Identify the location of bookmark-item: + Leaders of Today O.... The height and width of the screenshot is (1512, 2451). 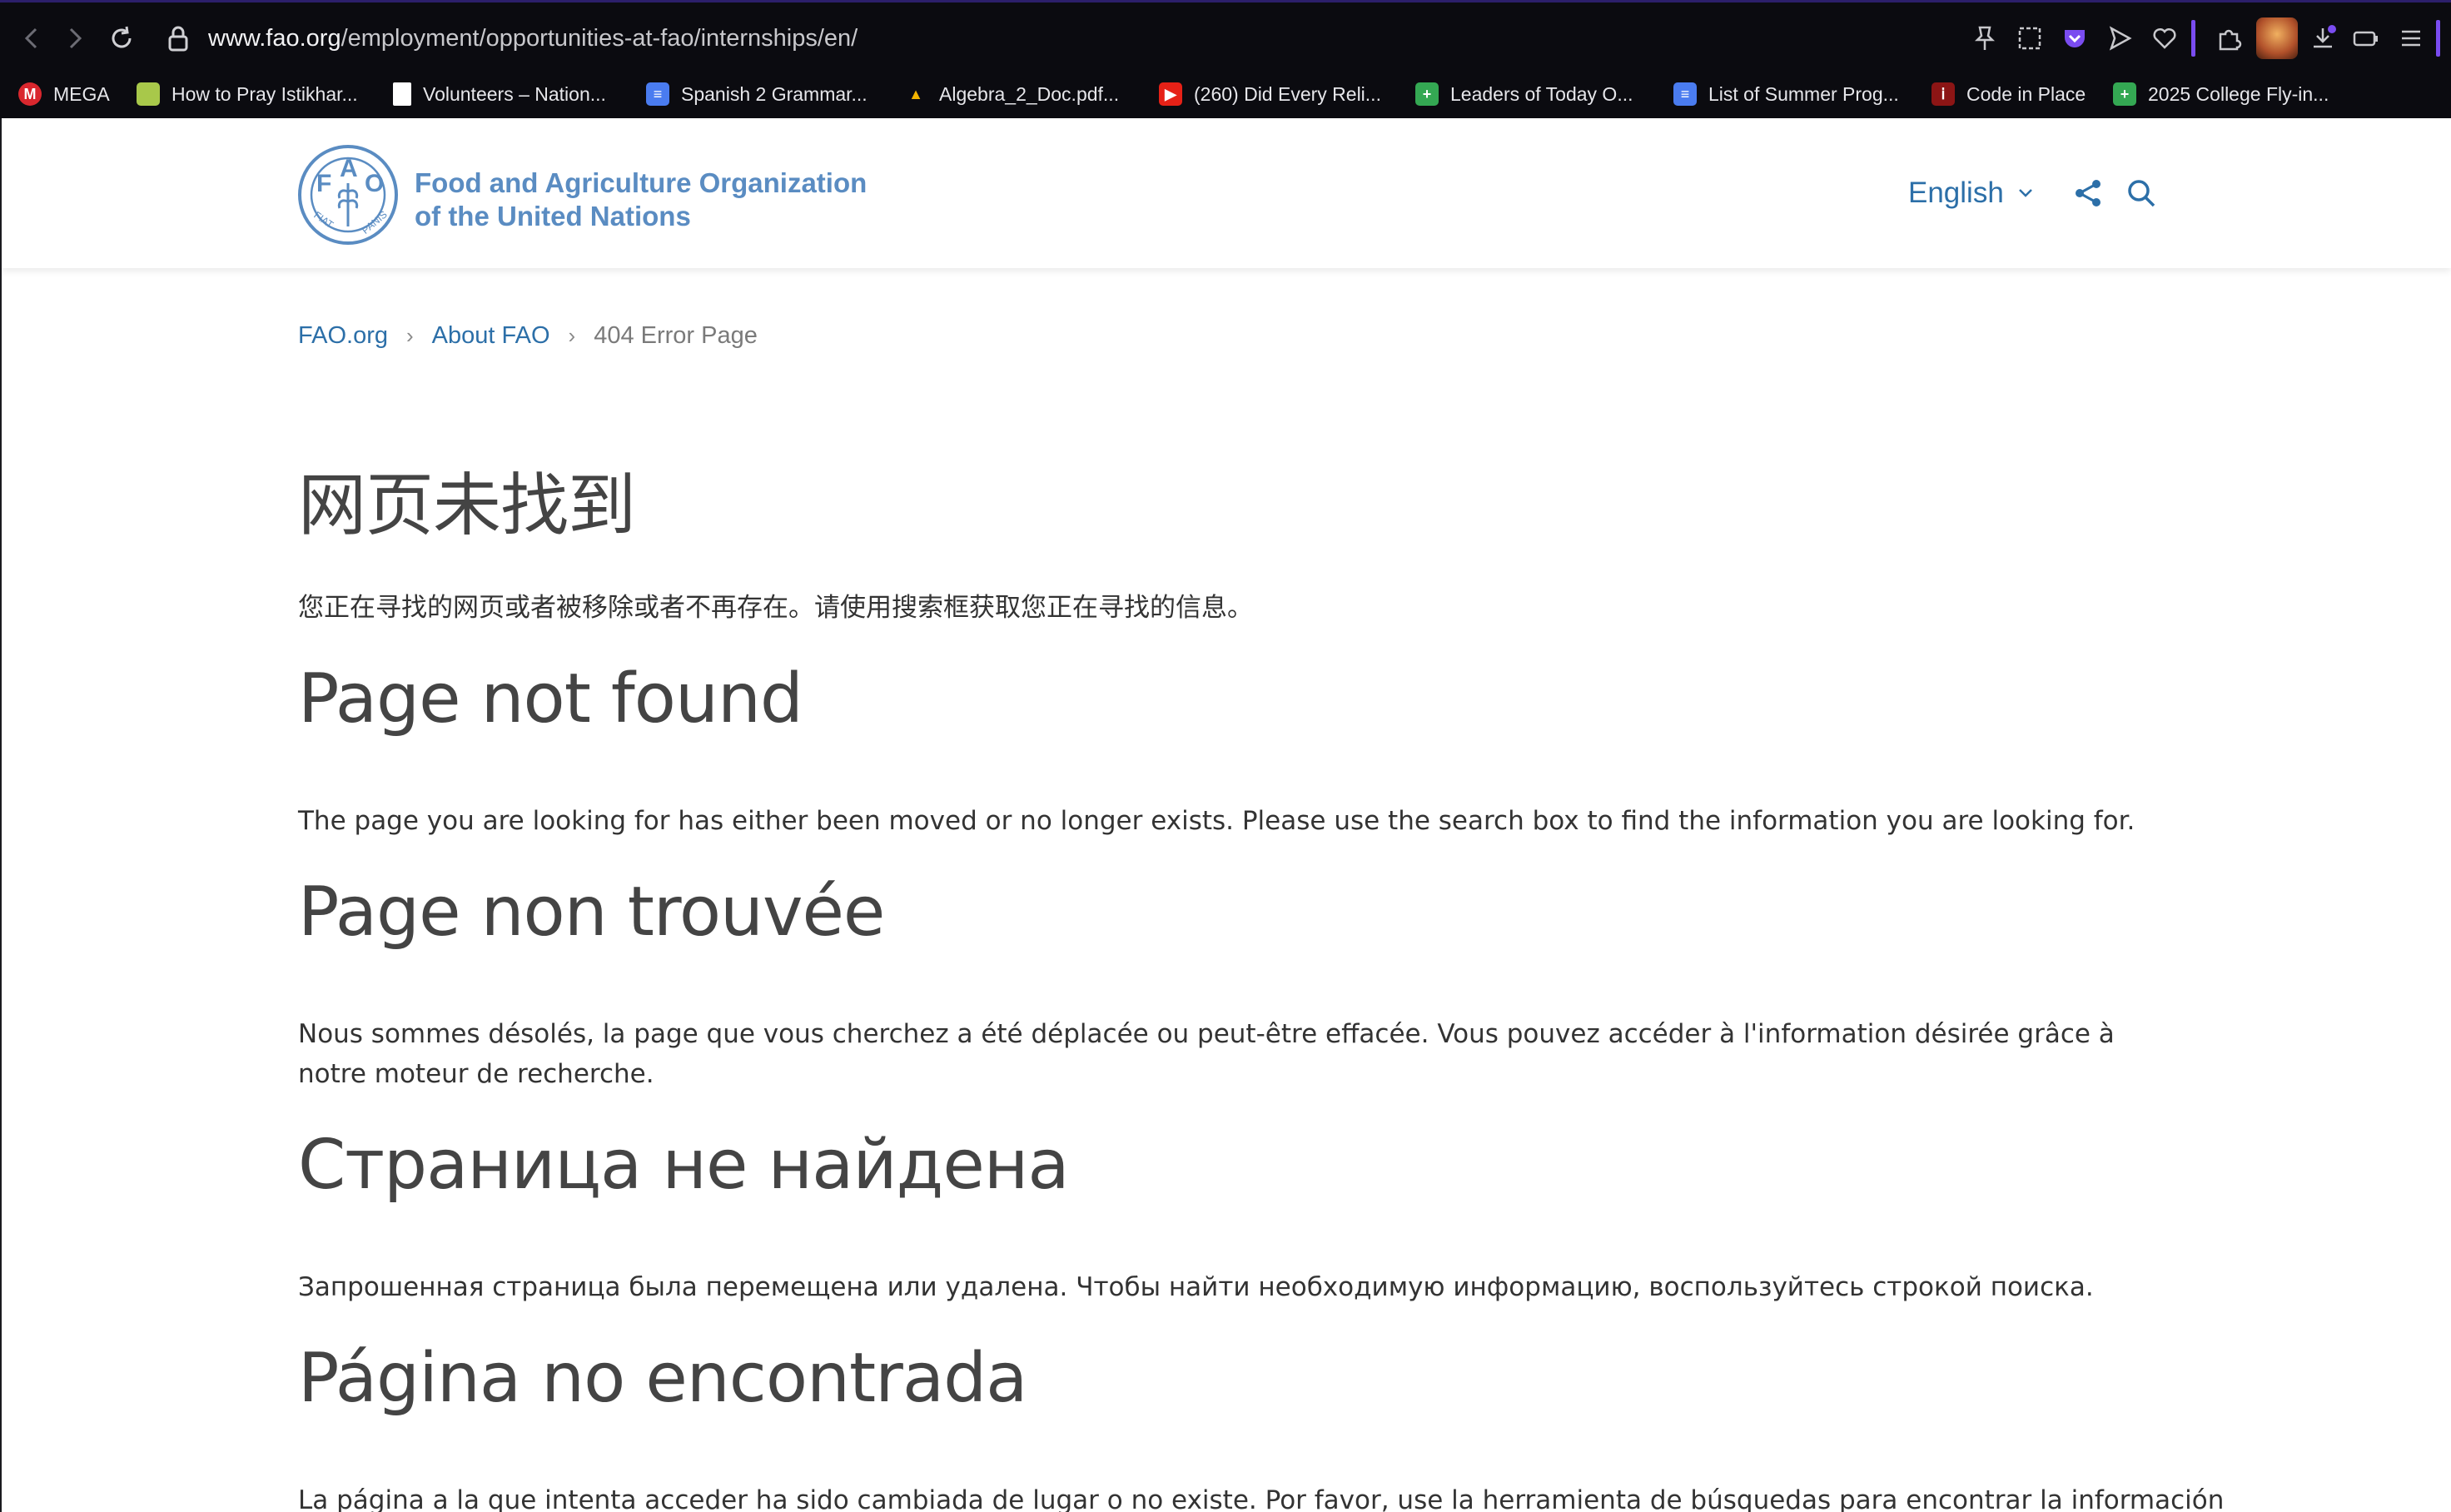
(1524, 94).